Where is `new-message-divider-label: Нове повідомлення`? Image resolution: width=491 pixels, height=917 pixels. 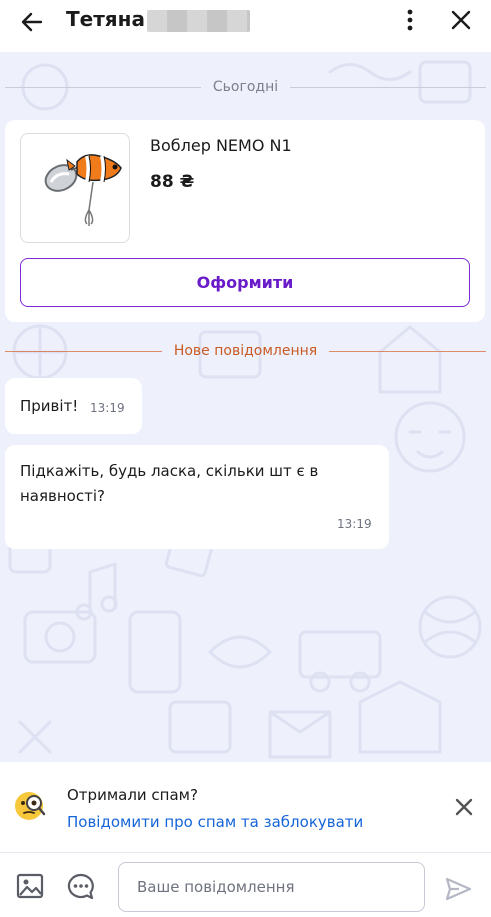 new-message-divider-label: Нове повідомлення is located at coordinates (245, 351).